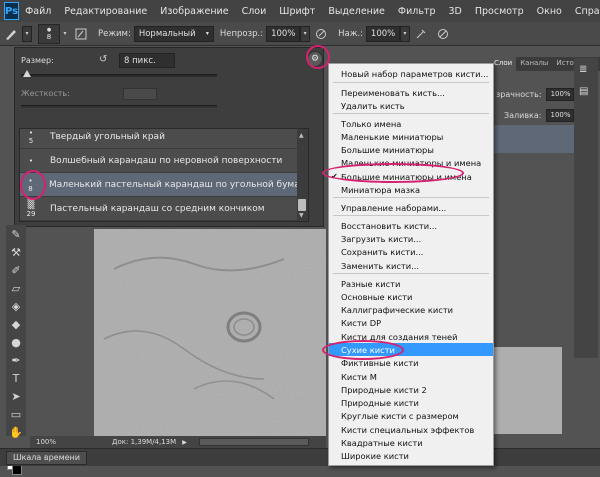 Image resolution: width=600 pixels, height=477 pixels. What do you see at coordinates (527, 390) in the screenshot?
I see `canvas-right-edge` at bounding box center [527, 390].